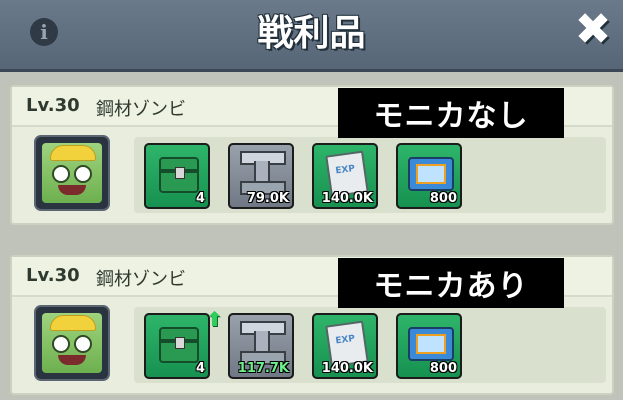 The height and width of the screenshot is (400, 623). I want to click on reward-qty: 117.7K, so click(263, 368).